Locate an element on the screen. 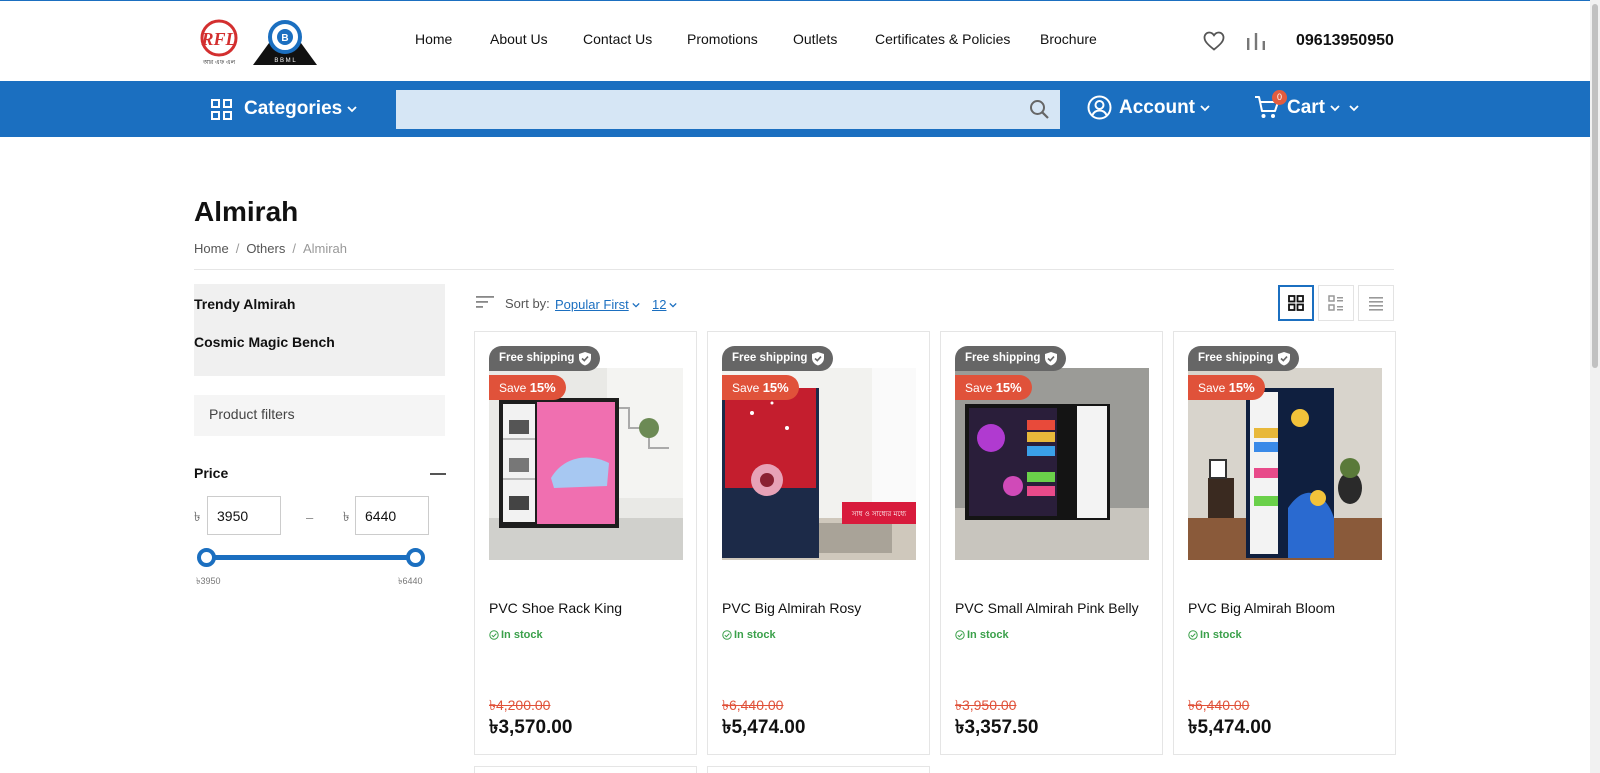  bbml-logo-subtext: B B M L is located at coordinates (285, 61).